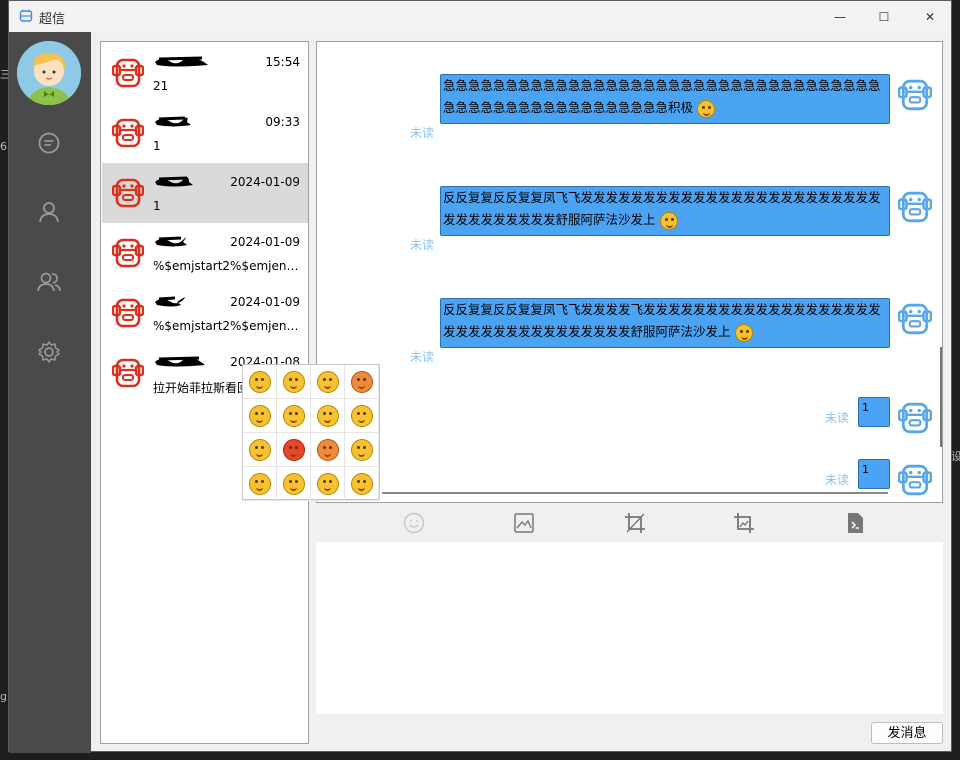 This screenshot has width=960, height=760. Describe the element at coordinates (265, 182) in the screenshot. I see `contact-time: 2024-01-09` at that location.